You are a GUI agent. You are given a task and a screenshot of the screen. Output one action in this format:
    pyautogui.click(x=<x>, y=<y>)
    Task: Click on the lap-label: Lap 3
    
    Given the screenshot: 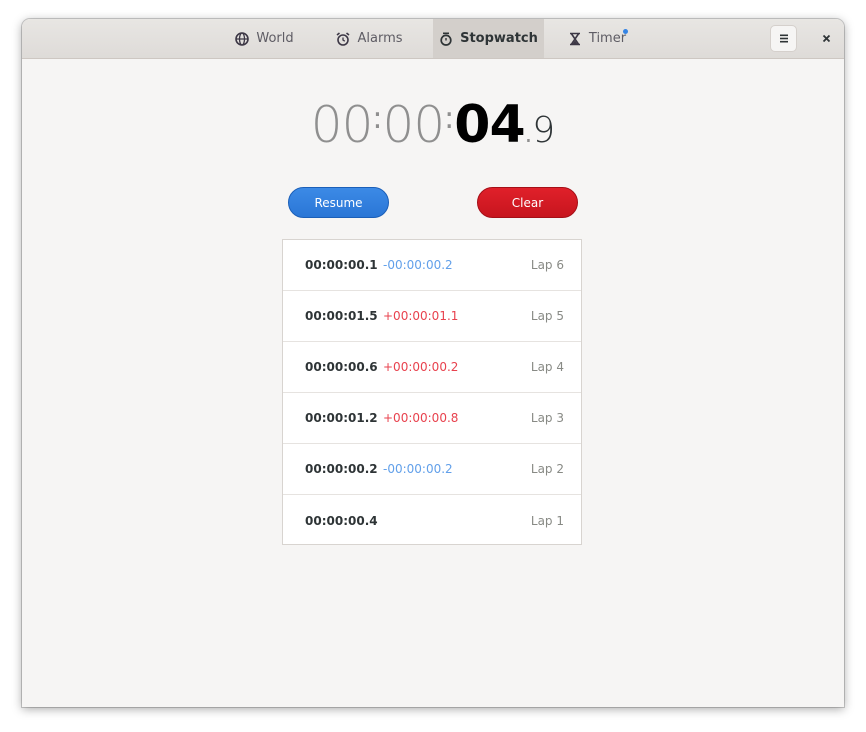 What is the action you would take?
    pyautogui.click(x=547, y=418)
    